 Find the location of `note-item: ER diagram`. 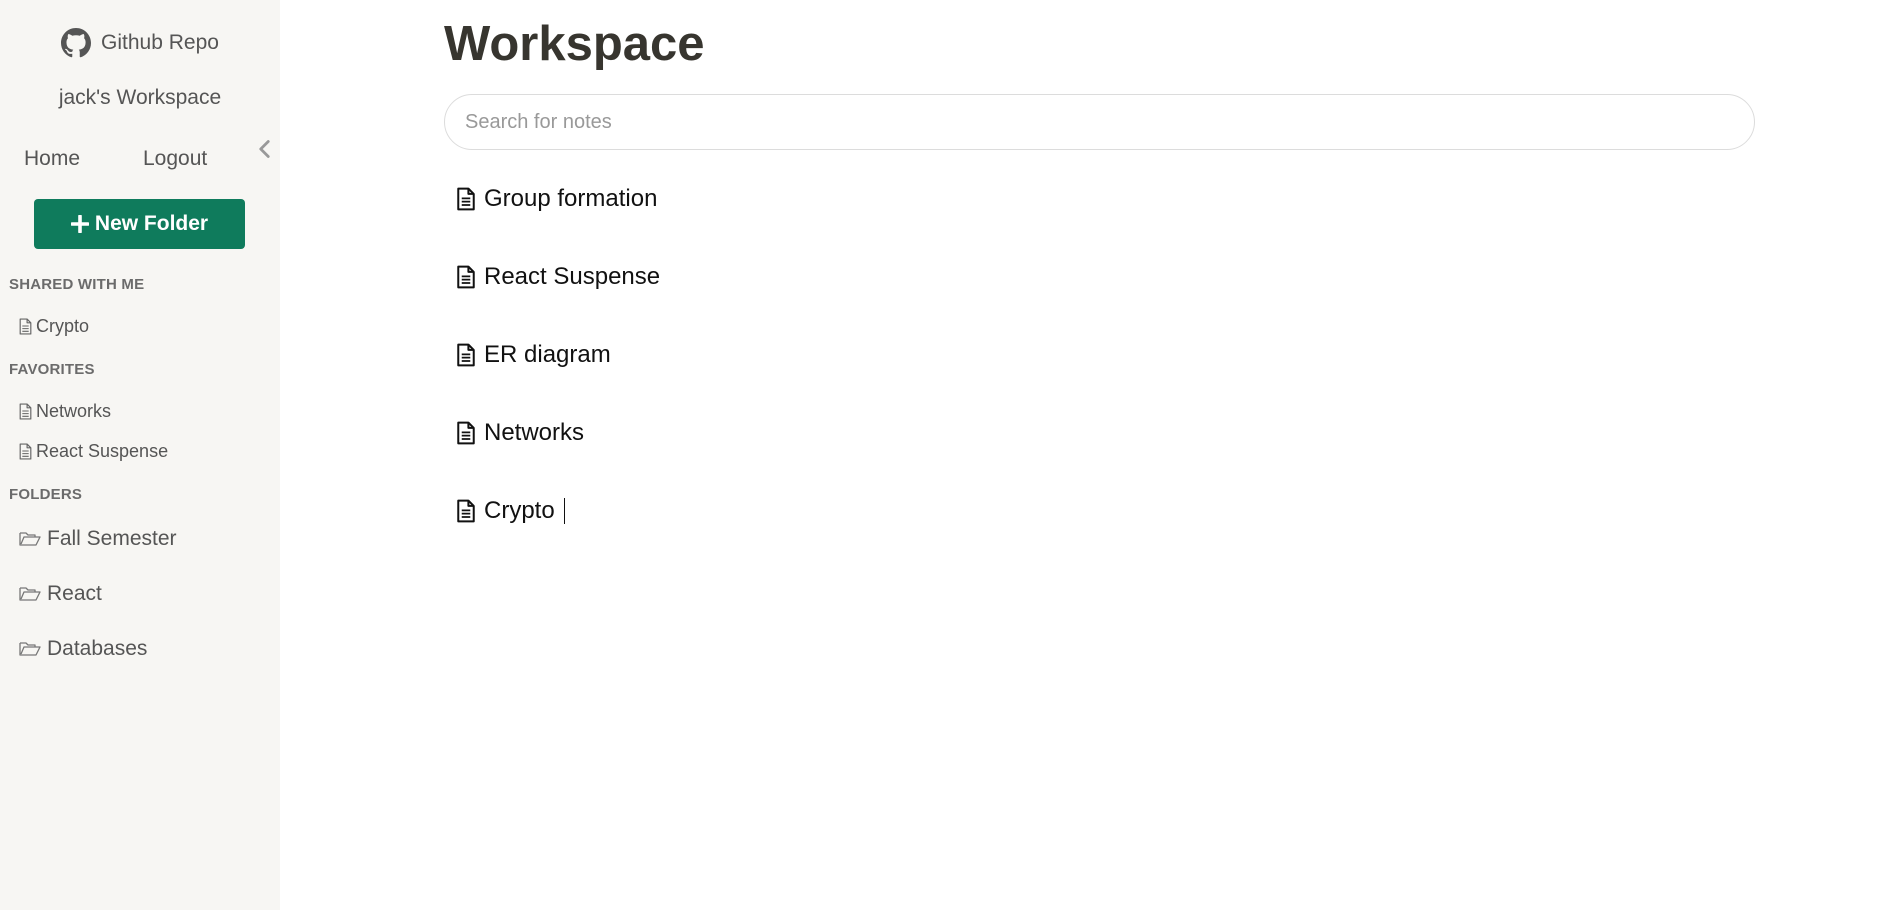

note-item: ER diagram is located at coordinates (533, 355).